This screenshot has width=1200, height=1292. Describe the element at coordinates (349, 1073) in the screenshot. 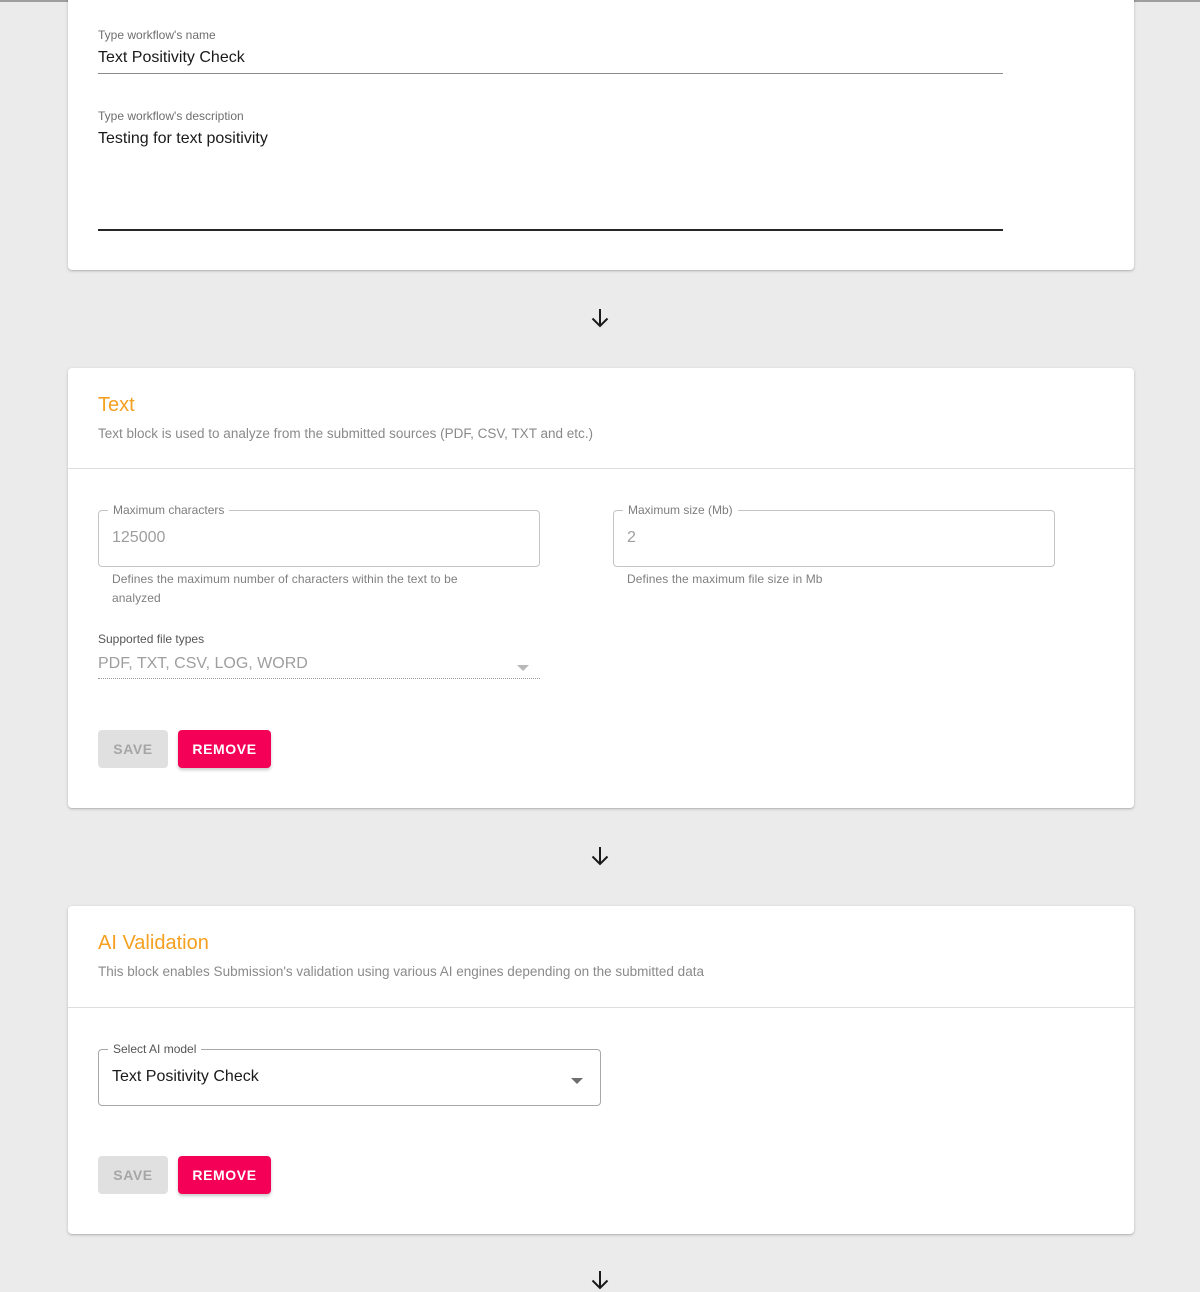

I see `ai-model-select: Select AI model Text Positivity Check` at that location.